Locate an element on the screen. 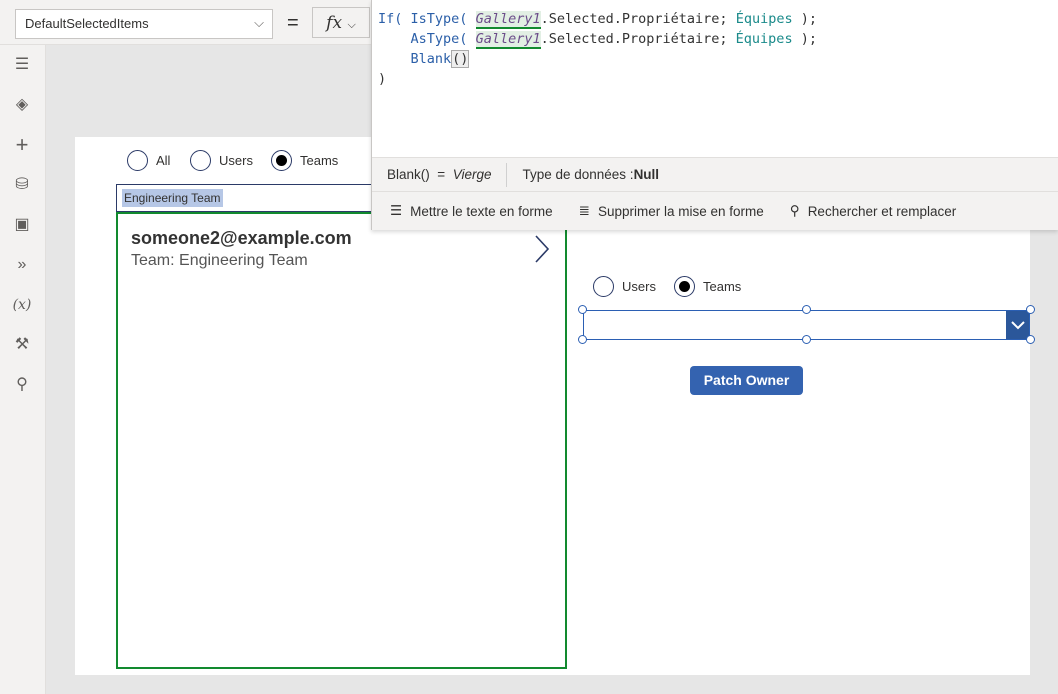 The width and height of the screenshot is (1058, 694). menu-icon: ☰ is located at coordinates (22, 65).